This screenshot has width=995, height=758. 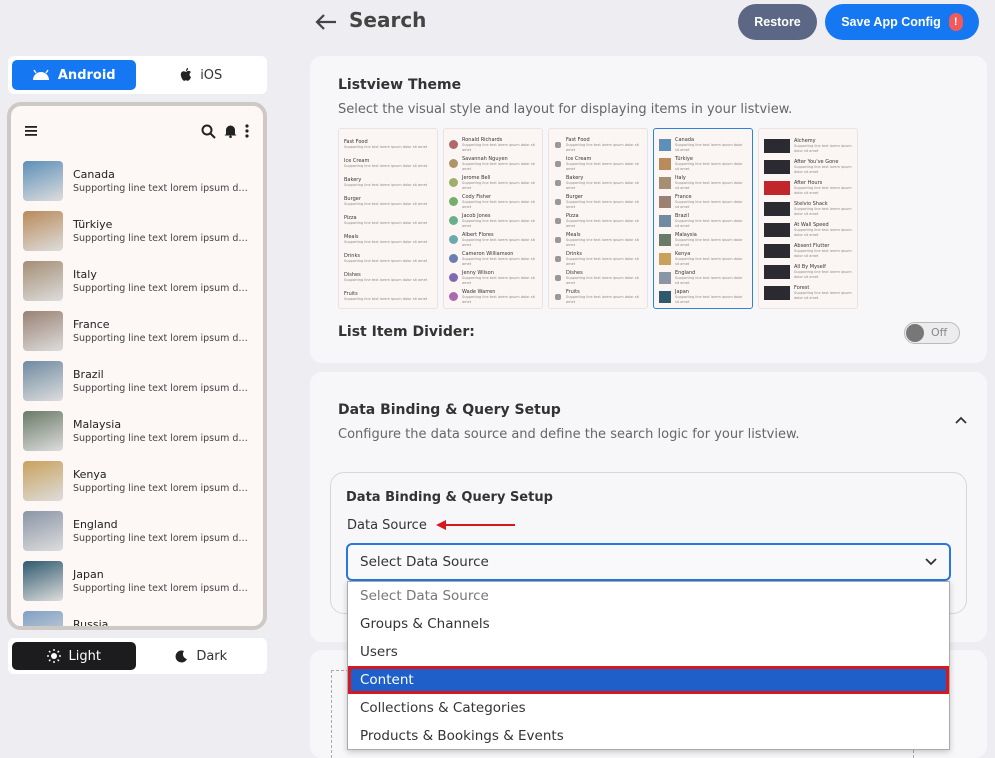 What do you see at coordinates (181, 655) in the screenshot?
I see `moon-icon` at bounding box center [181, 655].